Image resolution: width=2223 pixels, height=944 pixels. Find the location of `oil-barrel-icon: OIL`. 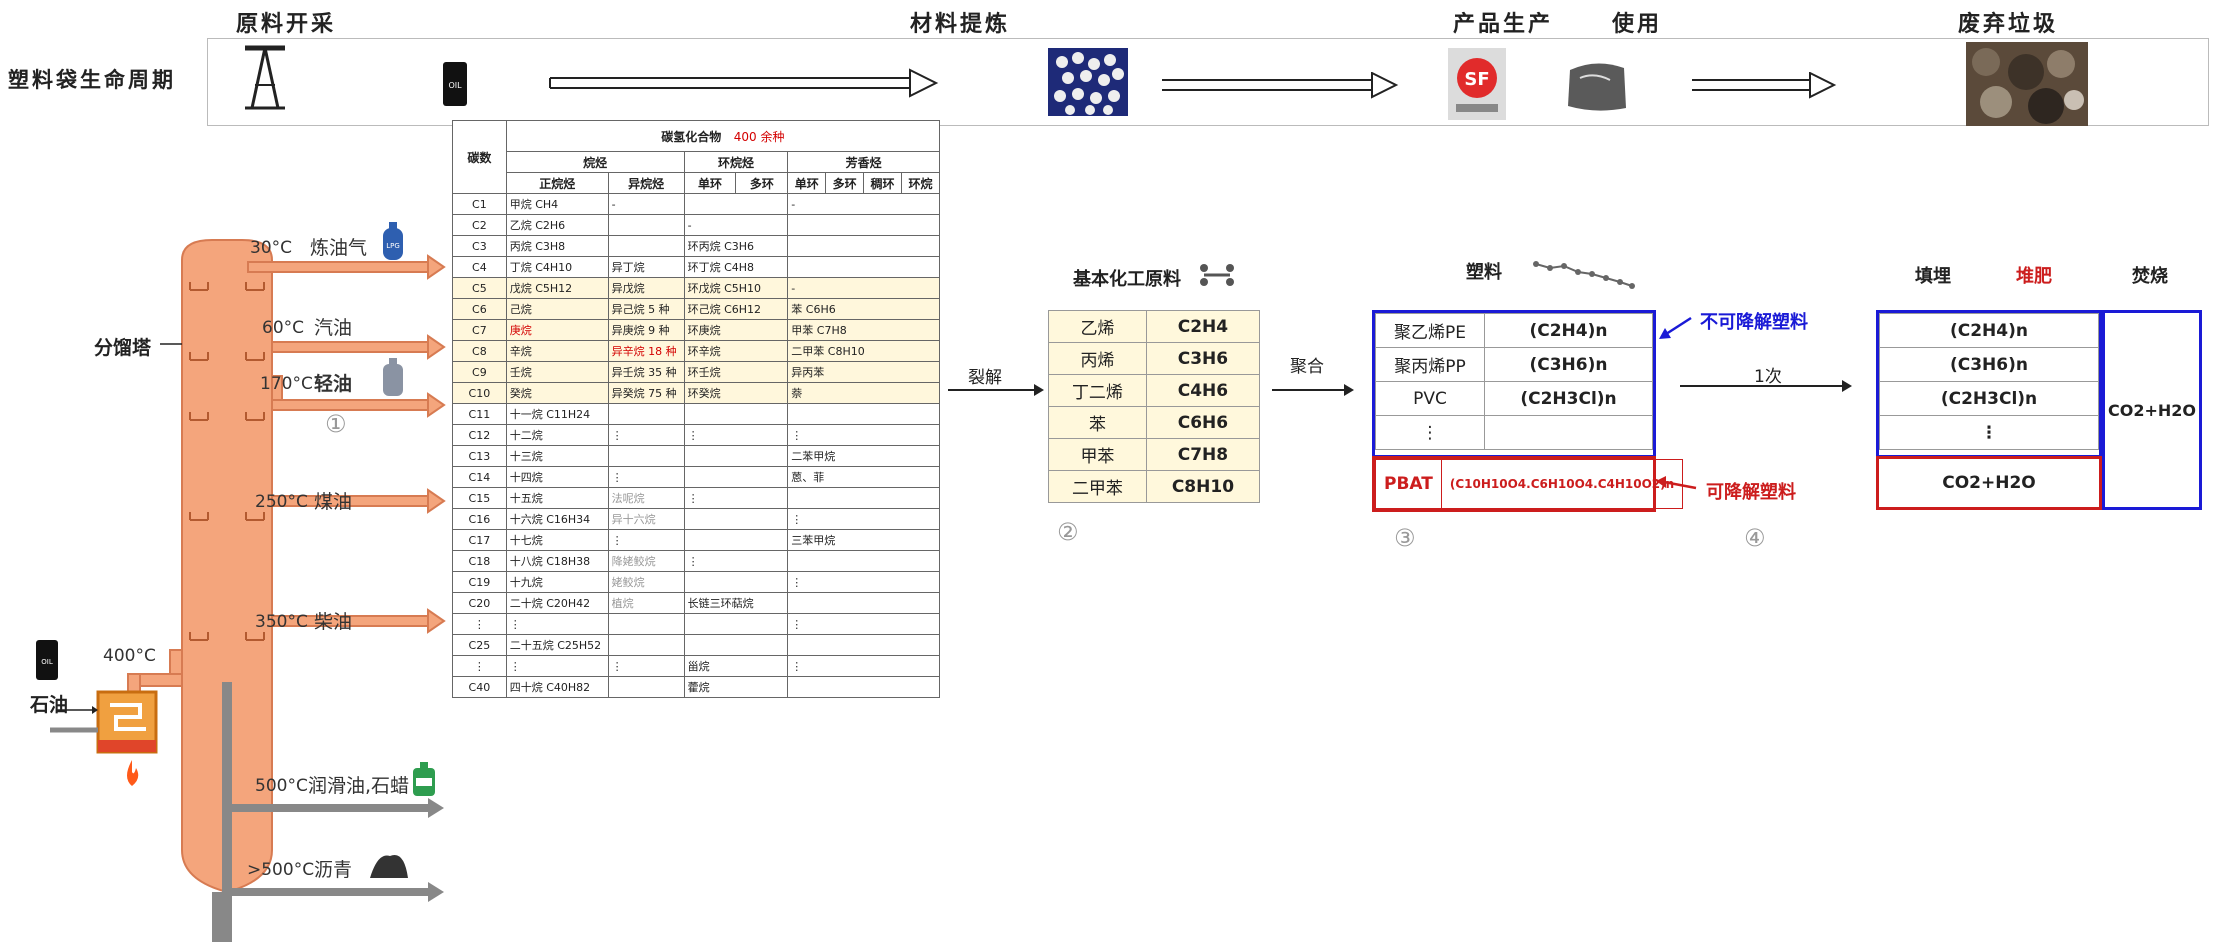

oil-barrel-icon: OIL is located at coordinates (455, 84).